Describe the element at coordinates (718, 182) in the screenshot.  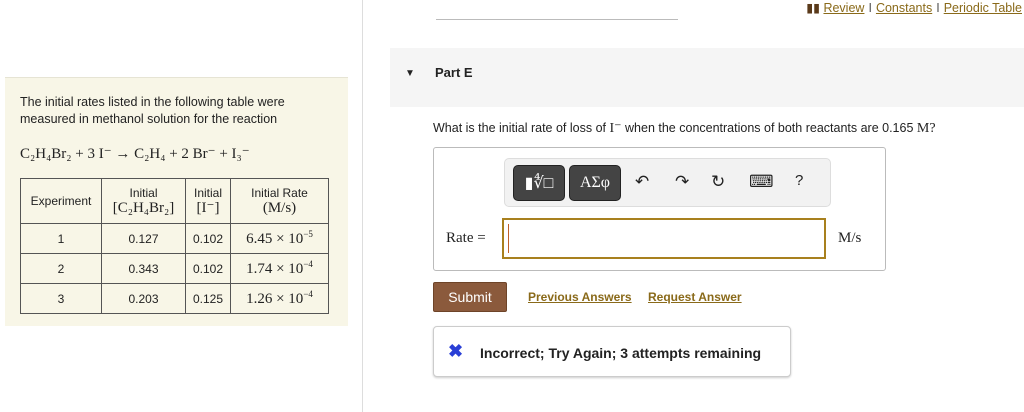
I see `reset-icon: ↻` at that location.